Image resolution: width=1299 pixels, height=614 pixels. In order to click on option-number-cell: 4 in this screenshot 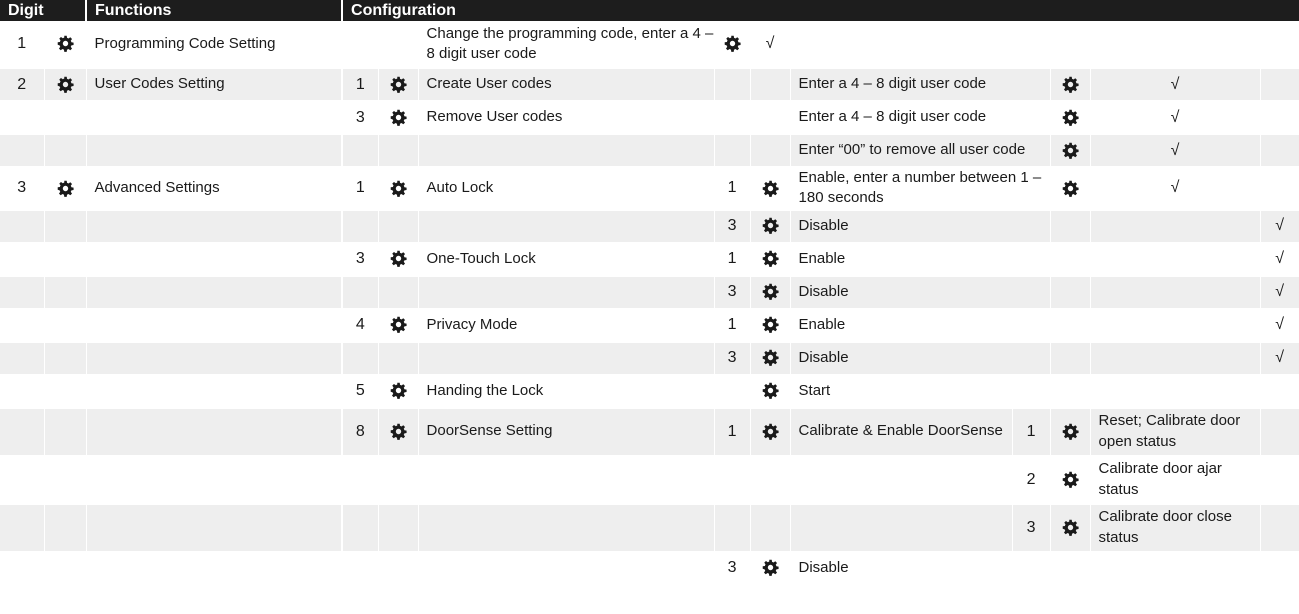, I will do `click(360, 325)`.